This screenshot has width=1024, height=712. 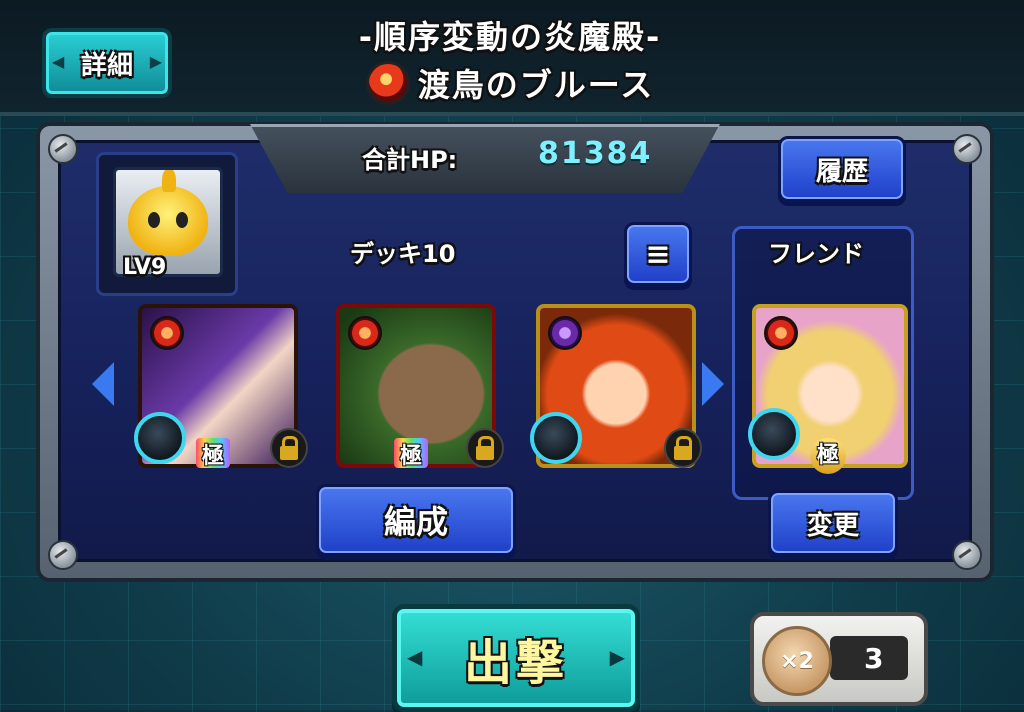 I want to click on boost-item-counter: ×2 3, so click(x=839, y=659).